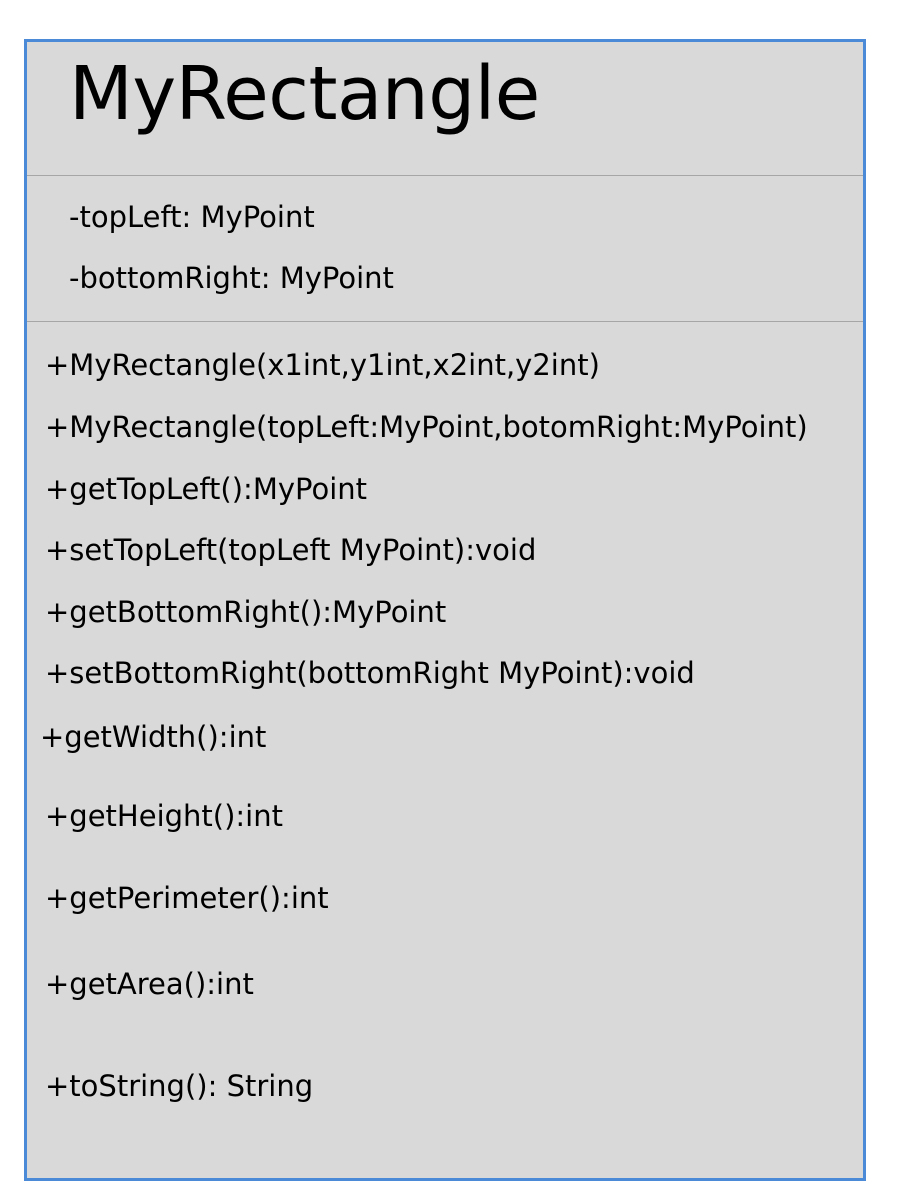 The width and height of the screenshot is (908, 1204). What do you see at coordinates (206, 489) in the screenshot?
I see `operation-get-top-left: +getTopLeft():MyPoint` at bounding box center [206, 489].